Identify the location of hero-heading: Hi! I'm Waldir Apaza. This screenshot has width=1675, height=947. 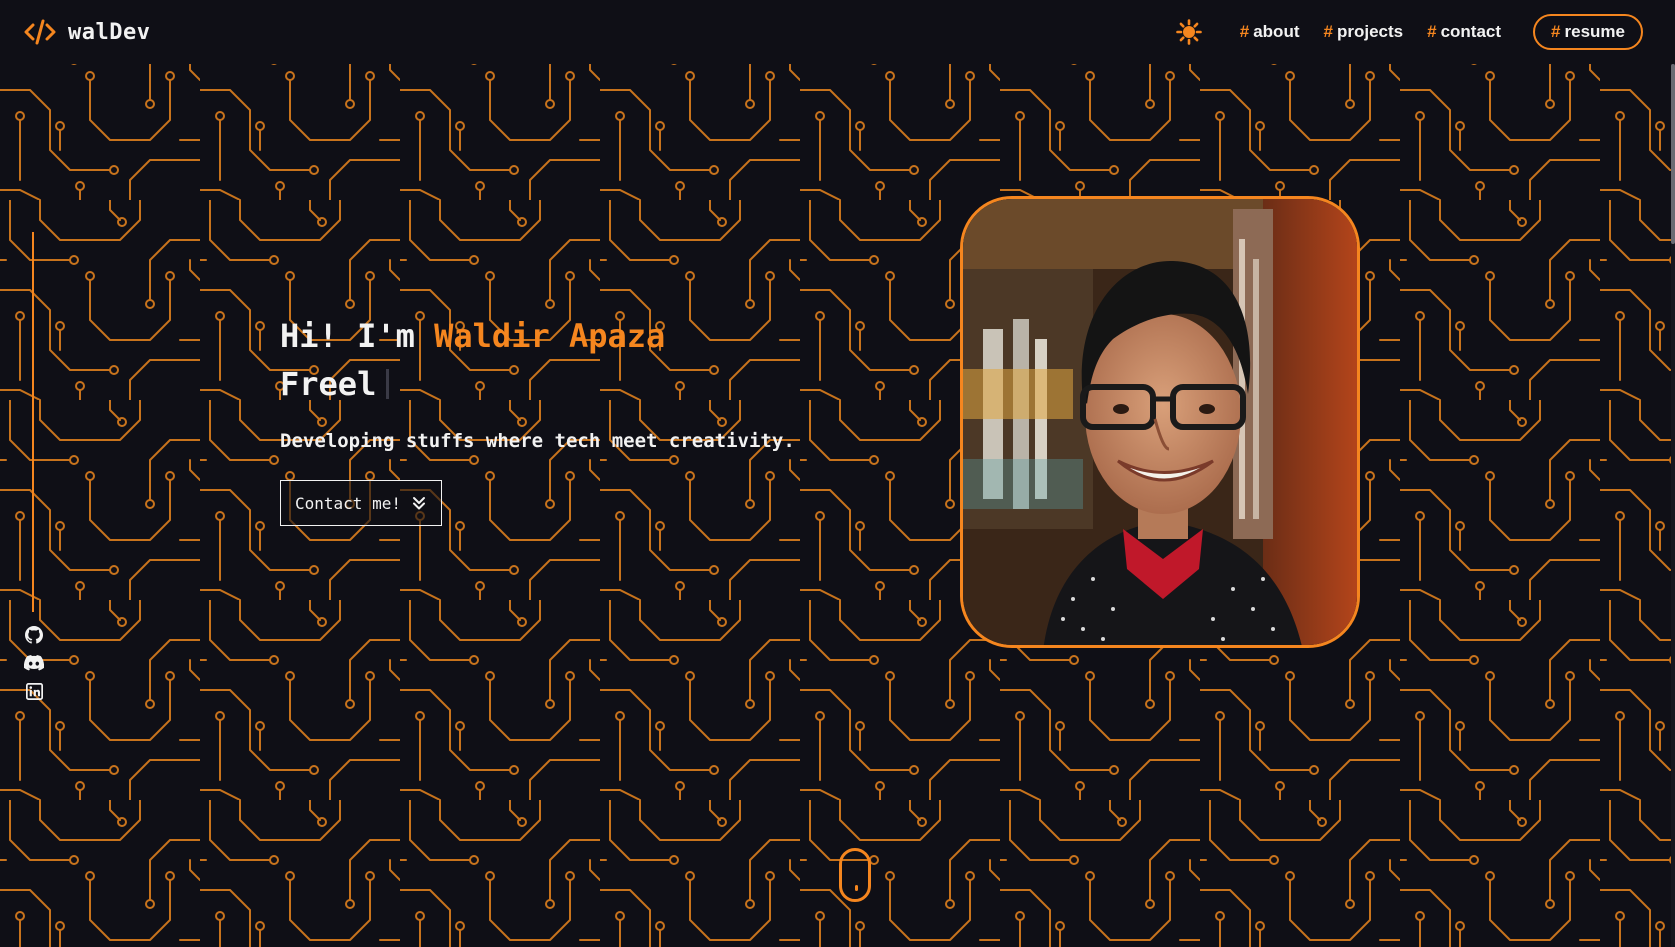
(537, 336).